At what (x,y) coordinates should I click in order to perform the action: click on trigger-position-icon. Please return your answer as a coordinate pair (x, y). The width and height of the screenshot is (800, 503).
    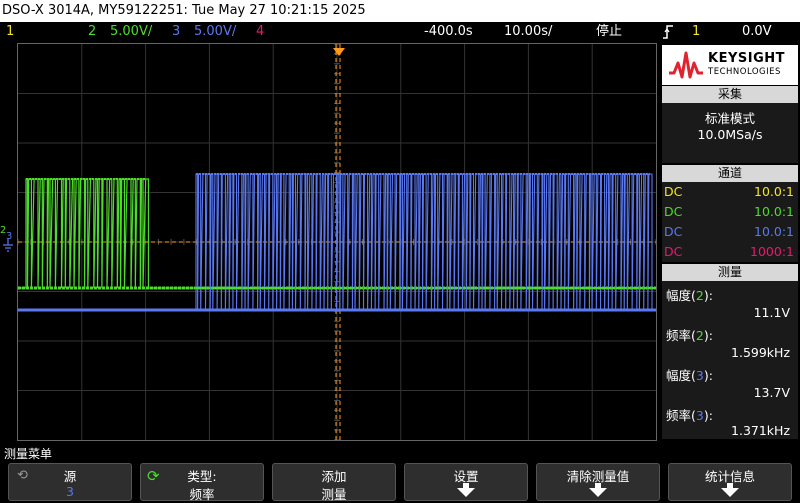
    Looking at the image, I should click on (339, 51).